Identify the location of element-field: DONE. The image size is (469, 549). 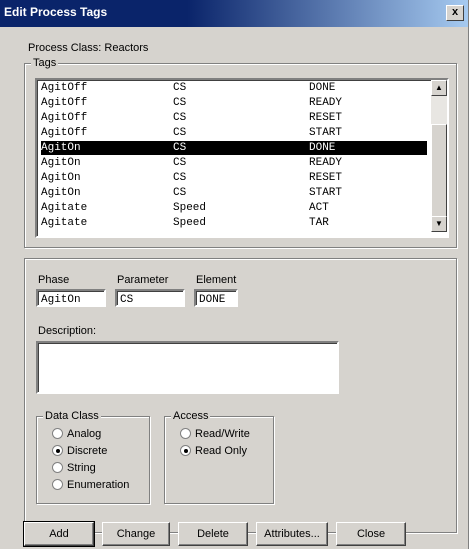
(216, 298).